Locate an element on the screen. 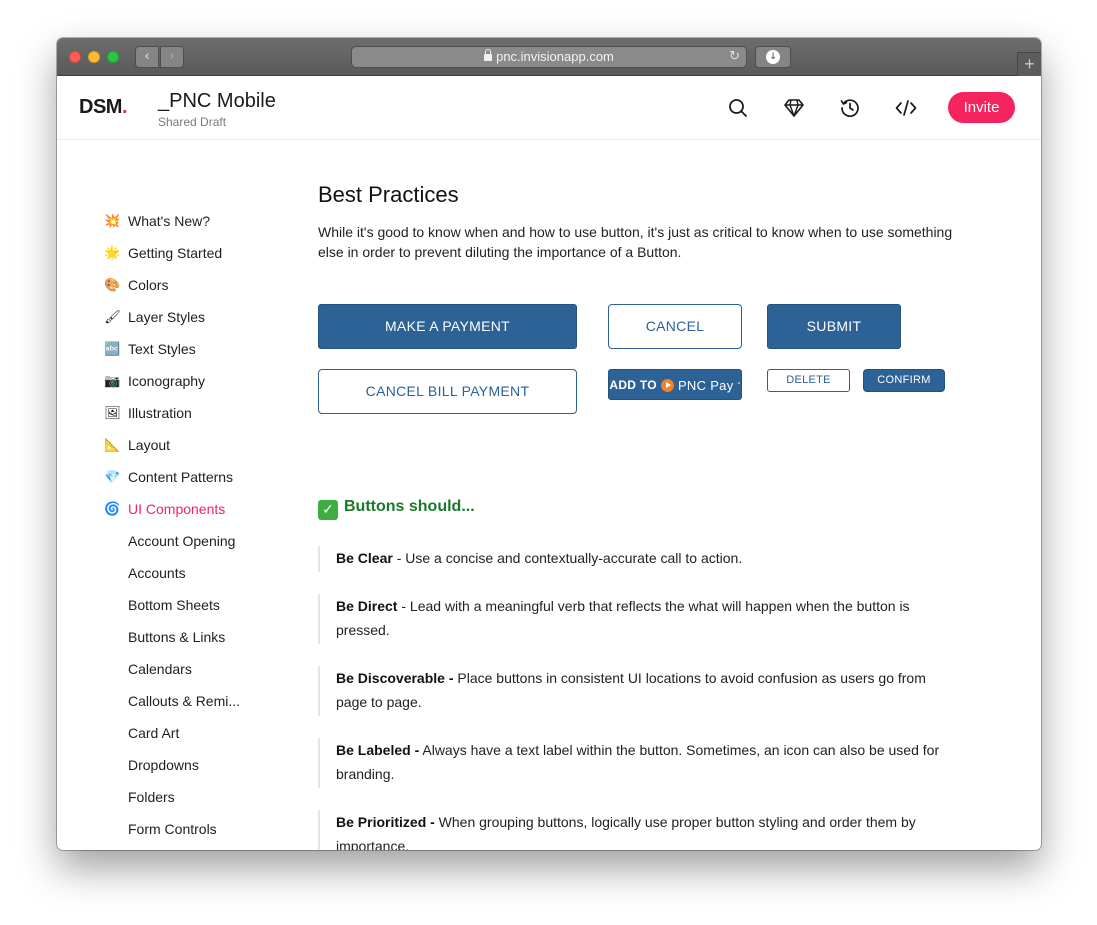  gem-icon: 💎 is located at coordinates (112, 476).